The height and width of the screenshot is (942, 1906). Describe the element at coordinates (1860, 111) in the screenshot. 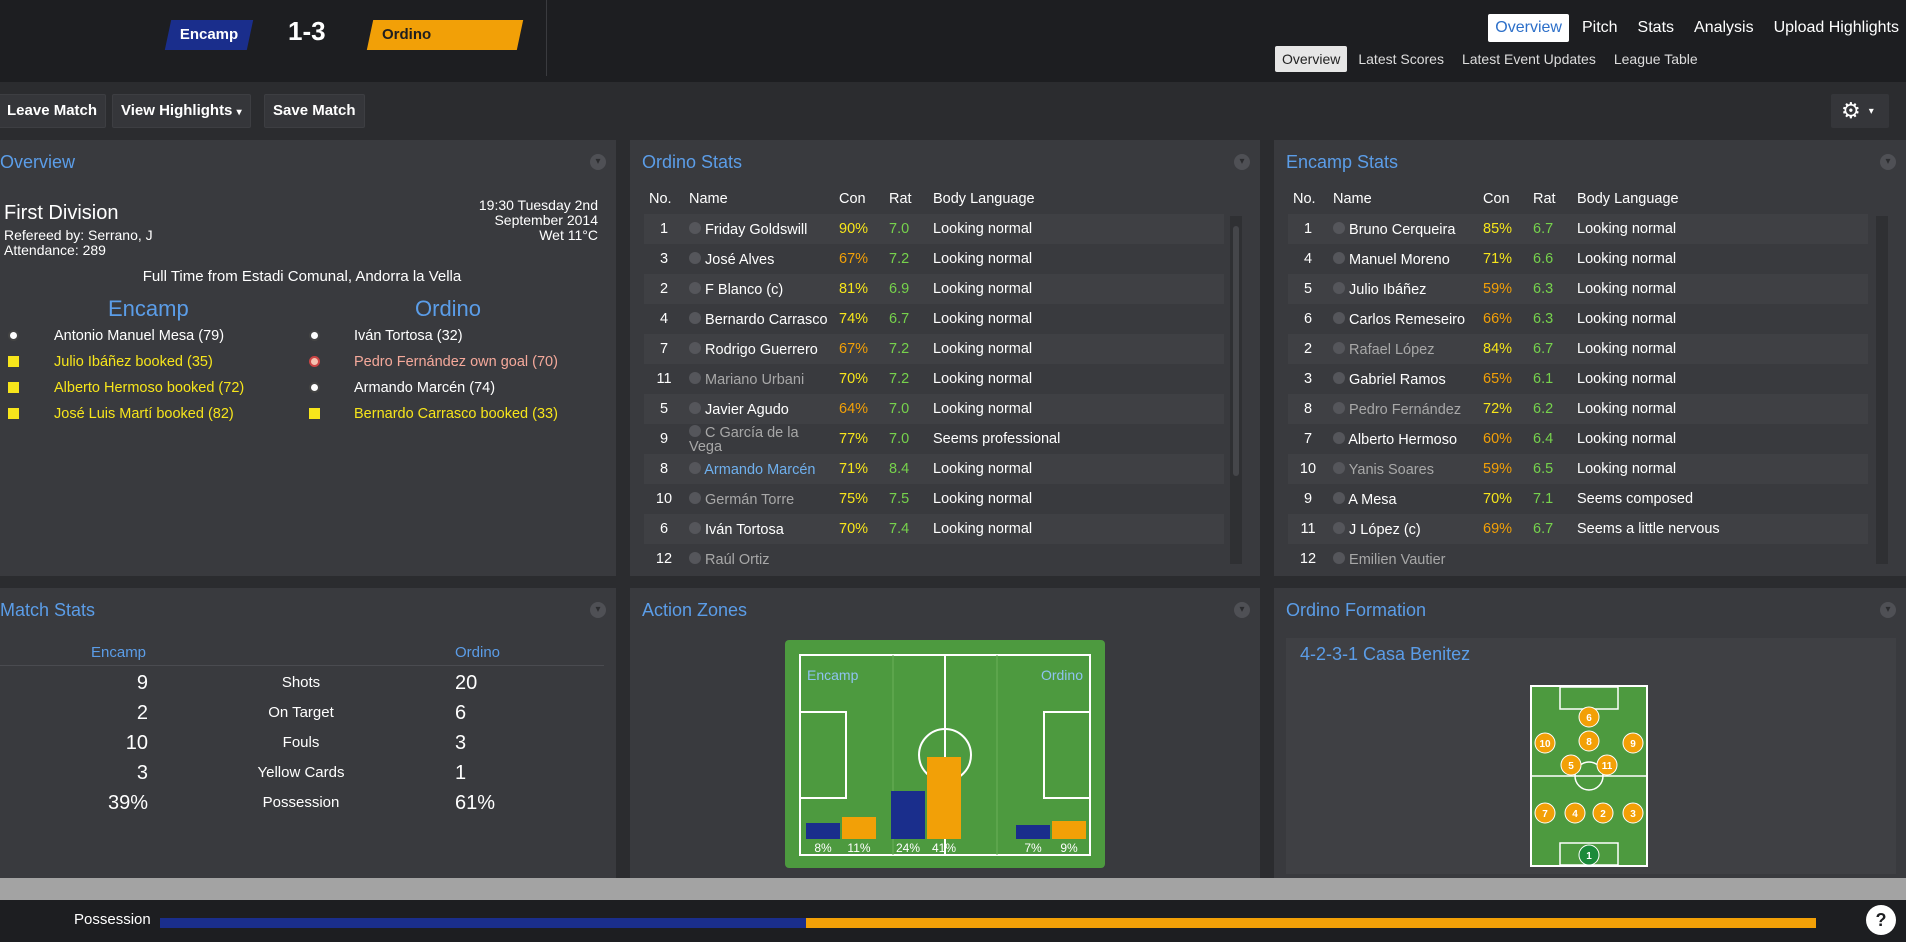

I see `settings-button: ⚙ ▾` at that location.